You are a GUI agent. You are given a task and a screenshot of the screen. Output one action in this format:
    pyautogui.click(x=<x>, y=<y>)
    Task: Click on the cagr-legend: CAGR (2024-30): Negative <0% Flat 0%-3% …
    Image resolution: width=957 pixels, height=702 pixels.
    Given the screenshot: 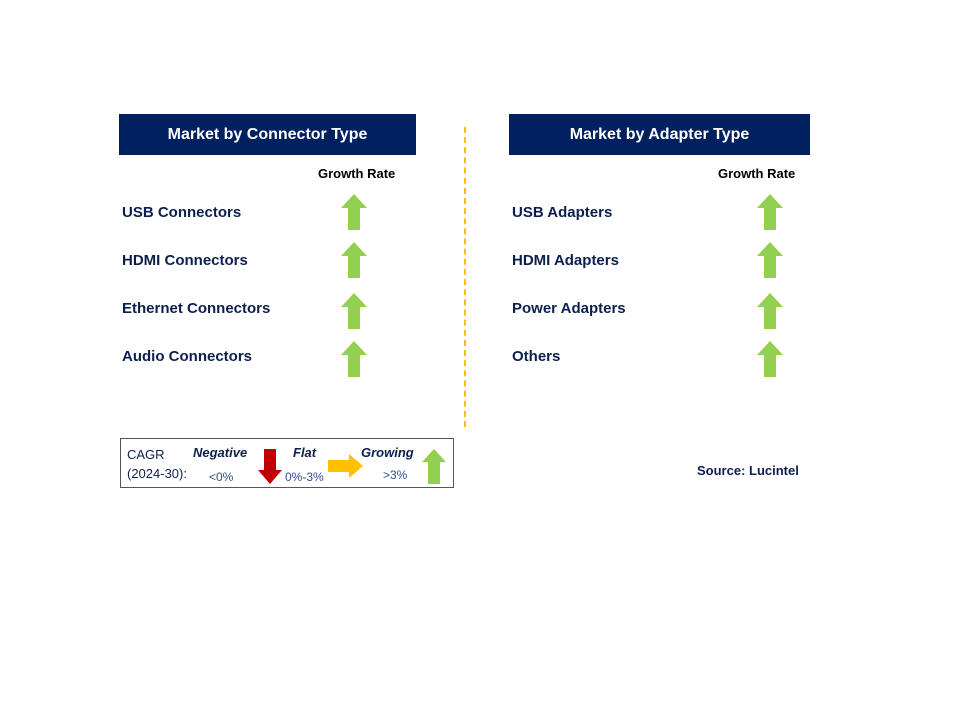 What is the action you would take?
    pyautogui.click(x=287, y=463)
    